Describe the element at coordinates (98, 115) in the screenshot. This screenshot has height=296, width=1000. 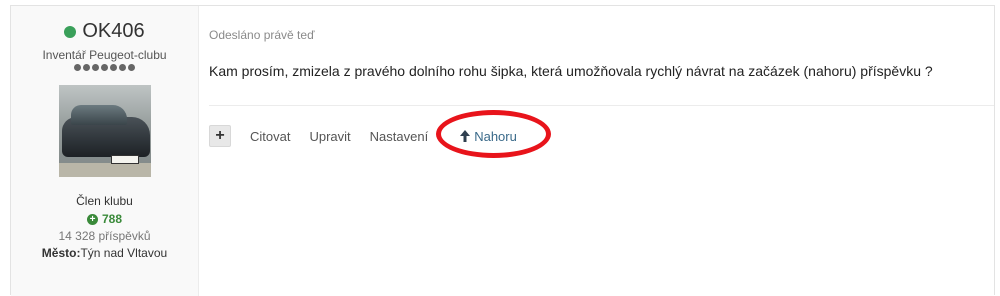
I see `avatar-car-window` at that location.